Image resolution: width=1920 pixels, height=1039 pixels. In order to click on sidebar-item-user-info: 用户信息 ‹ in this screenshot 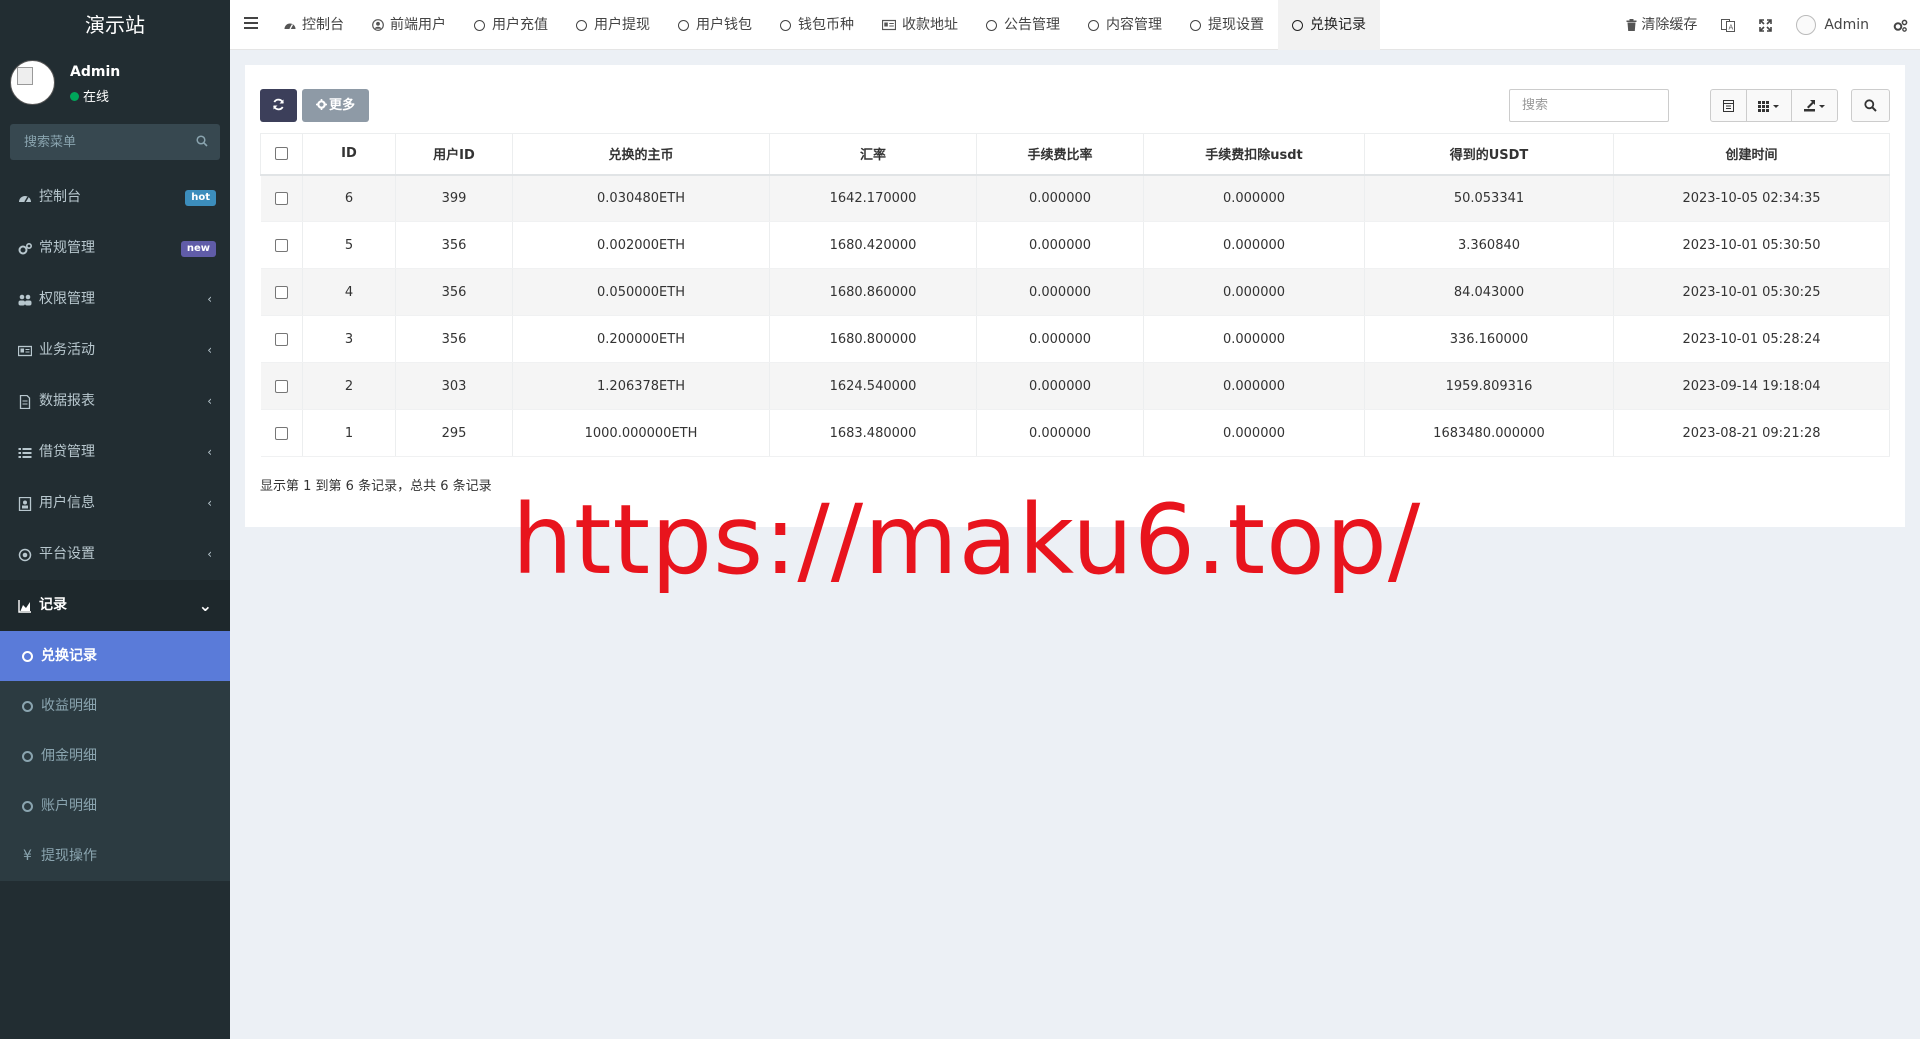, I will do `click(115, 503)`.